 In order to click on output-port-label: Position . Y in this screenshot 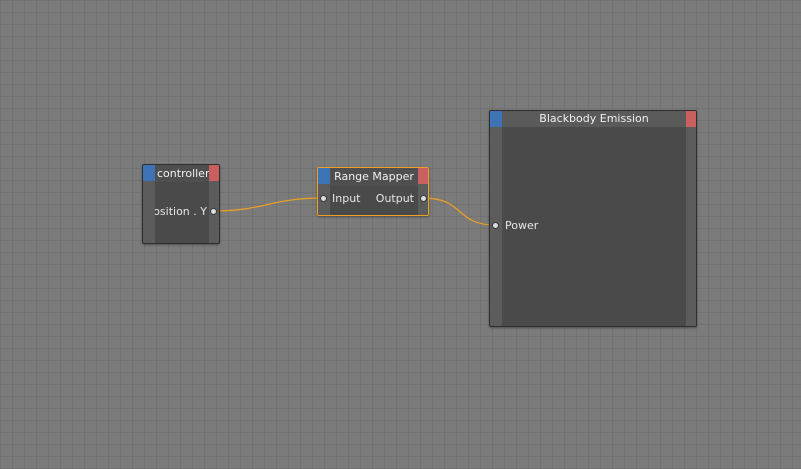, I will do `click(181, 211)`.